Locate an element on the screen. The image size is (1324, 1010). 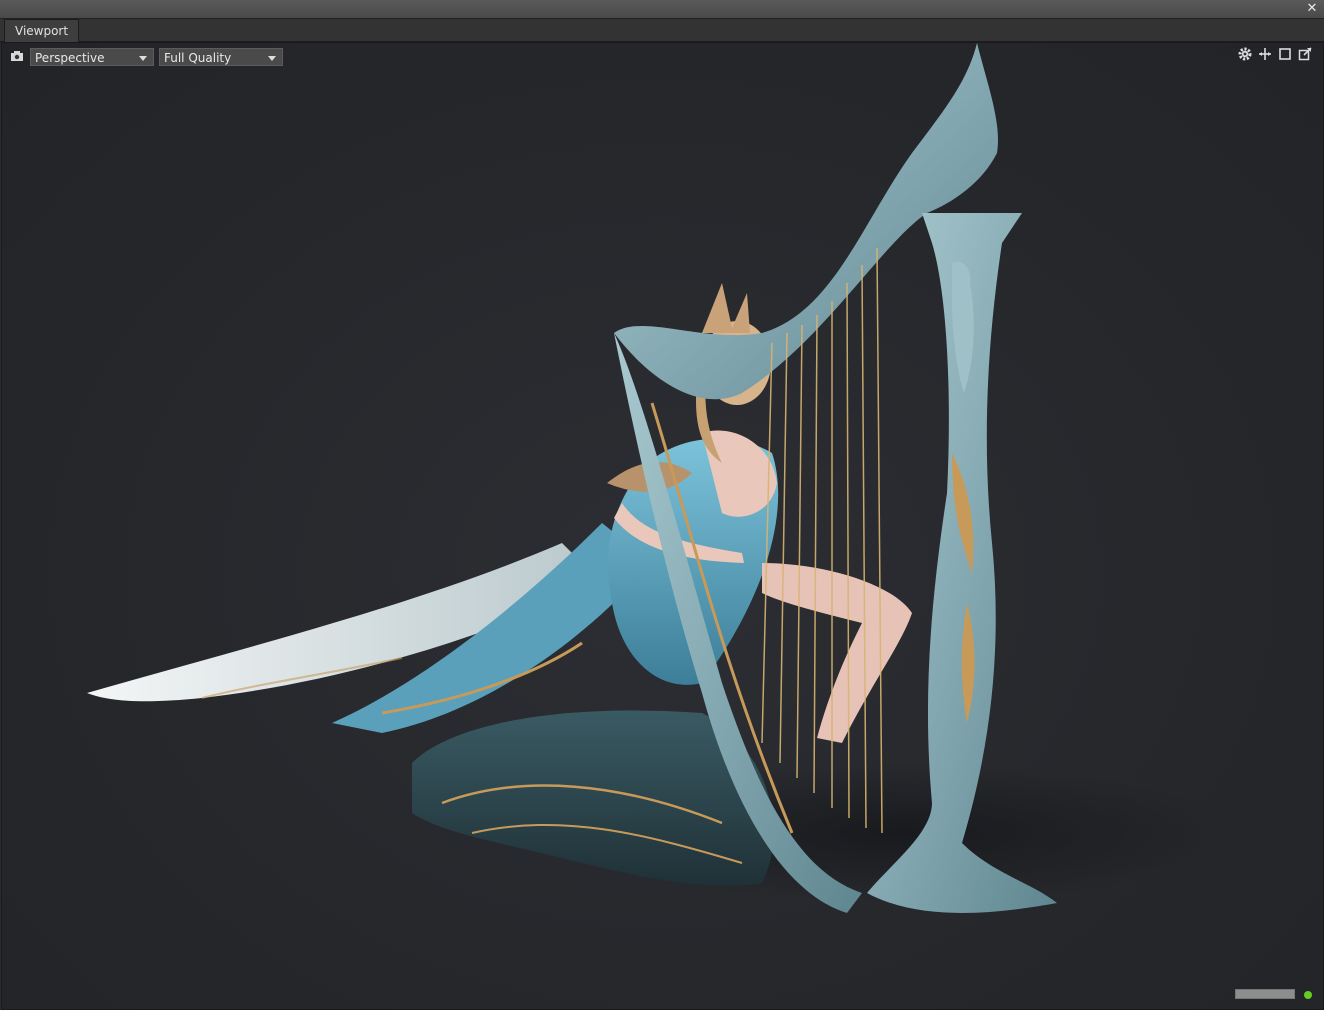
tab-viewport: Viewport is located at coordinates (42, 30).